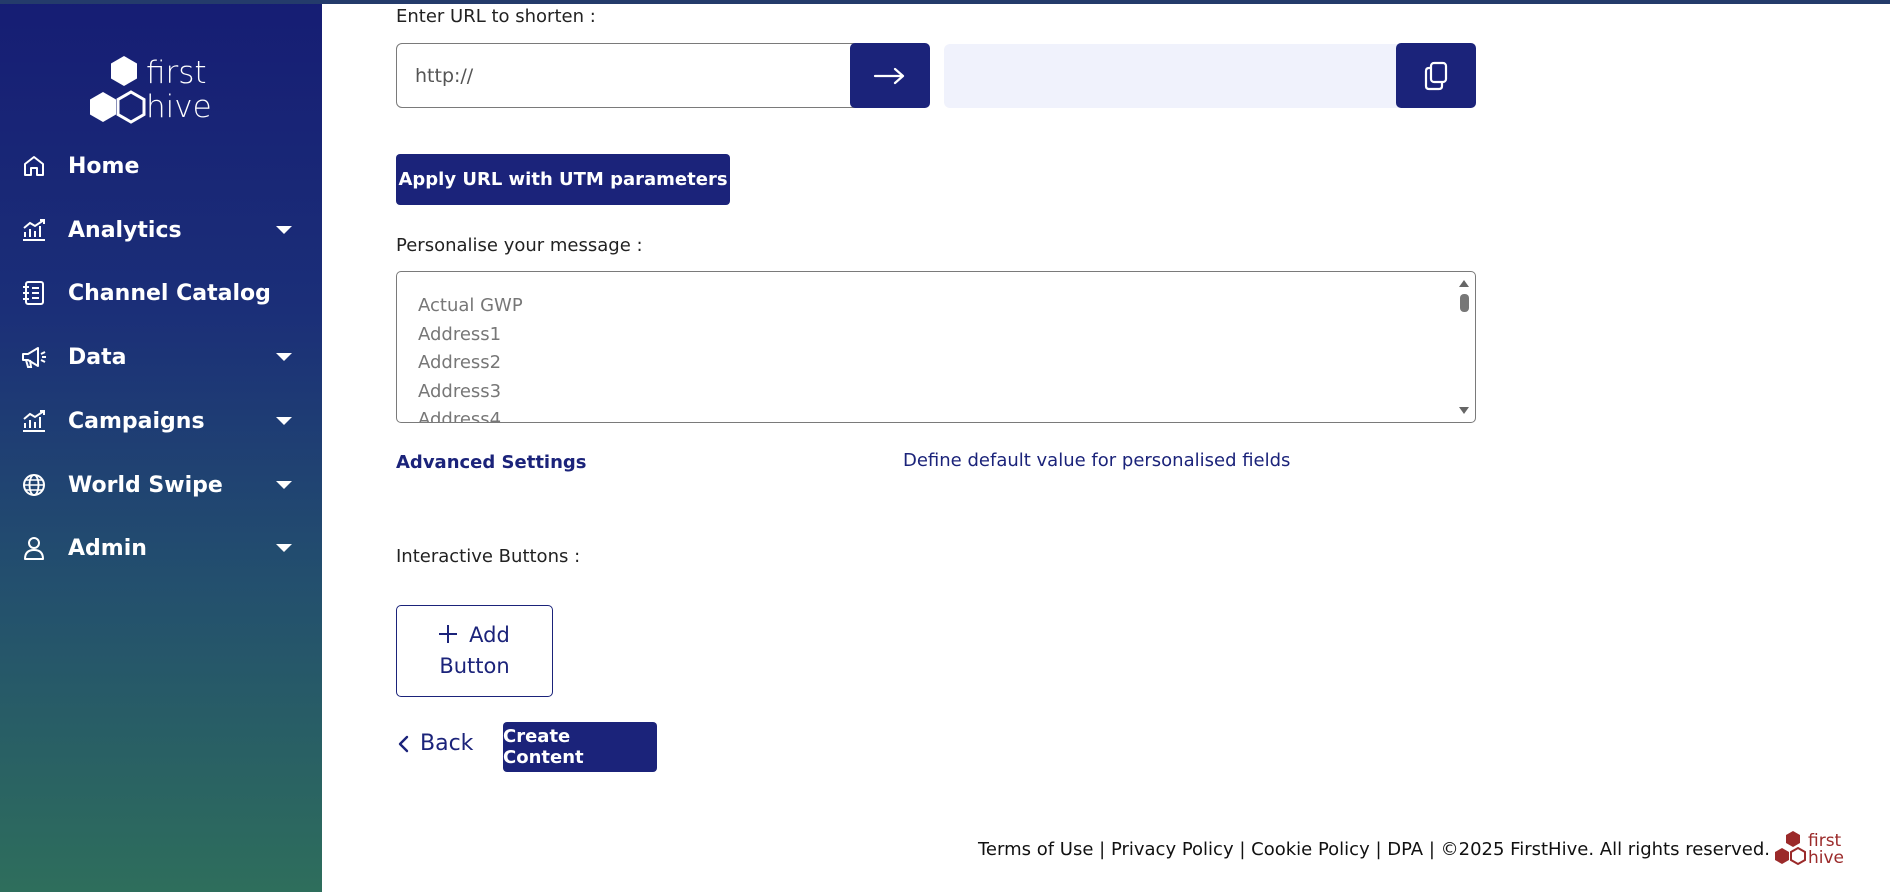 The image size is (1890, 892). What do you see at coordinates (488, 556) in the screenshot?
I see `interactive-buttons-label: Interactive Buttons :` at bounding box center [488, 556].